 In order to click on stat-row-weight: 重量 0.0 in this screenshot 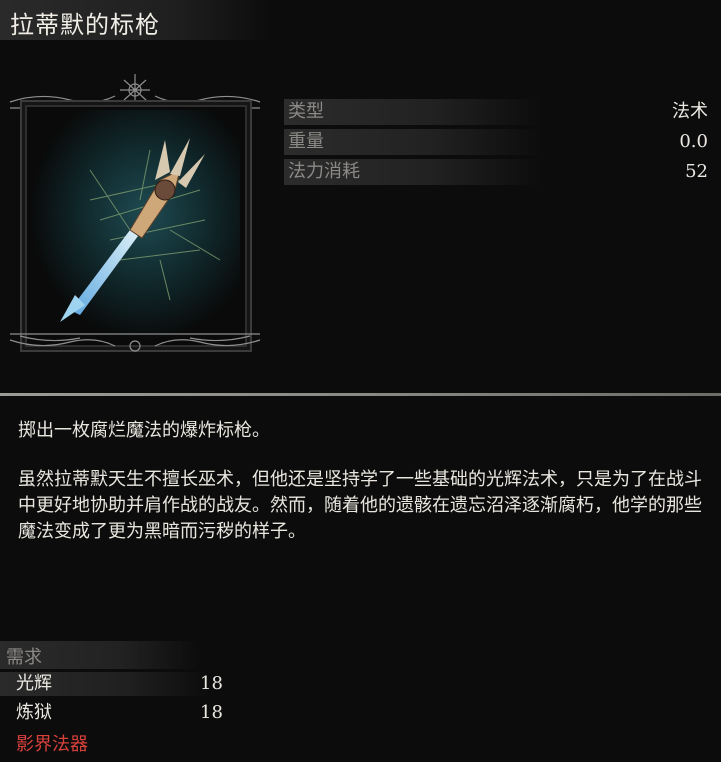, I will do `click(497, 142)`.